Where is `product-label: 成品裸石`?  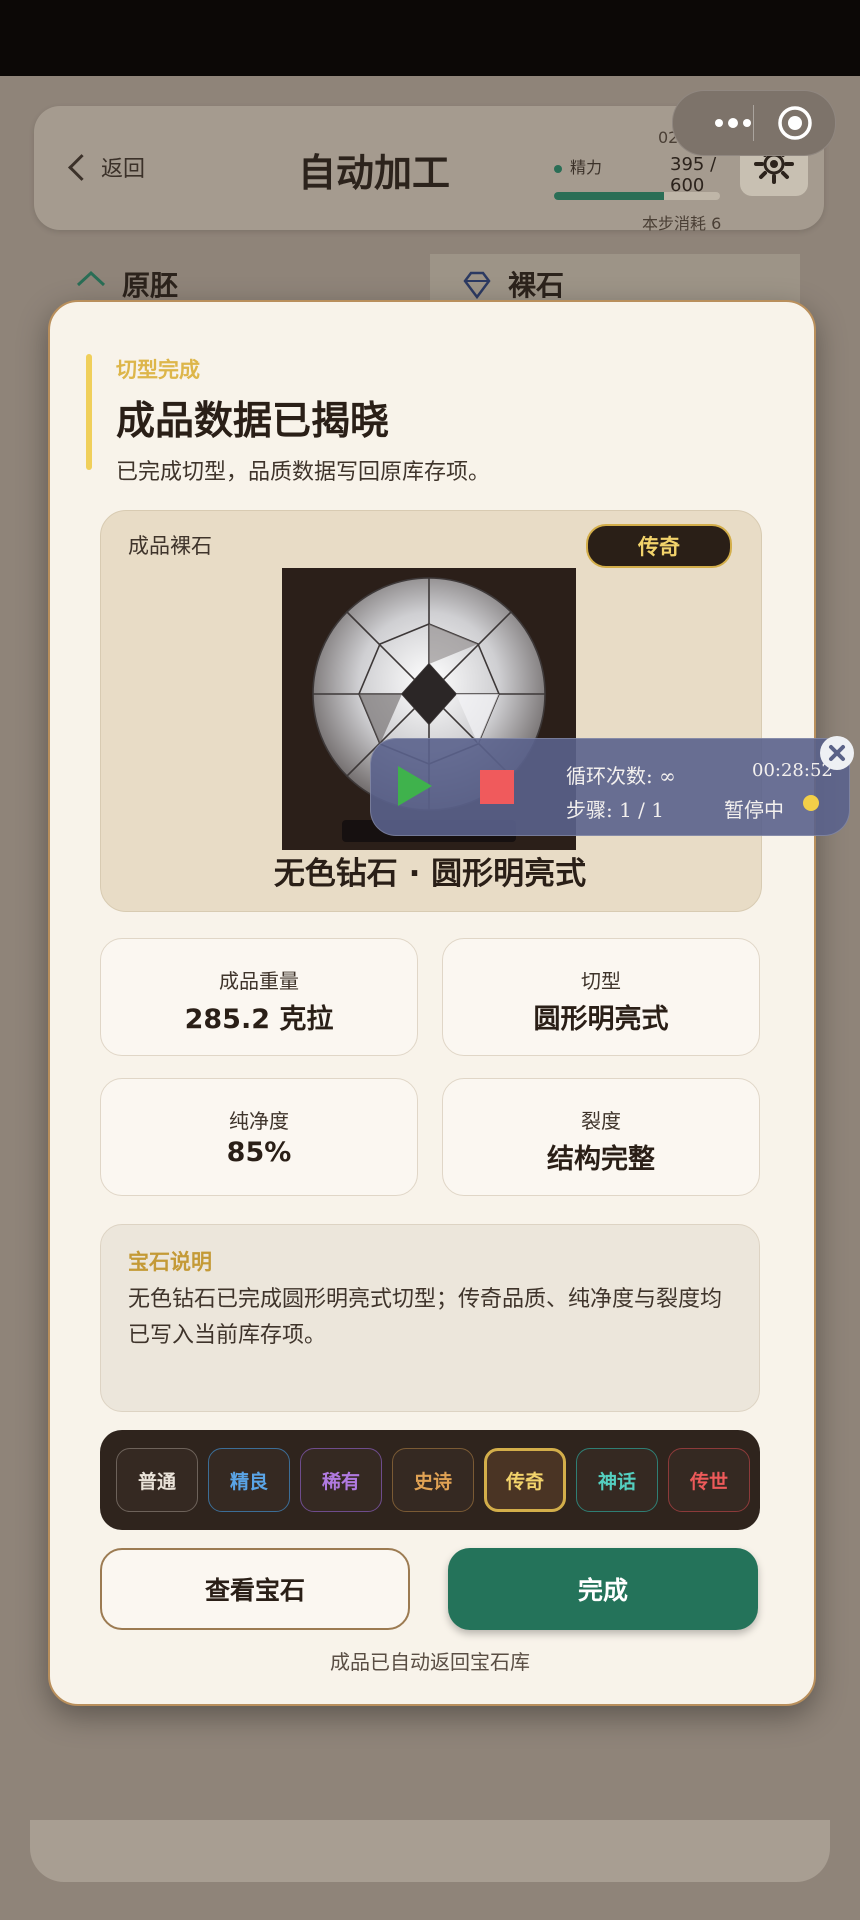
product-label: 成品裸石 is located at coordinates (170, 546).